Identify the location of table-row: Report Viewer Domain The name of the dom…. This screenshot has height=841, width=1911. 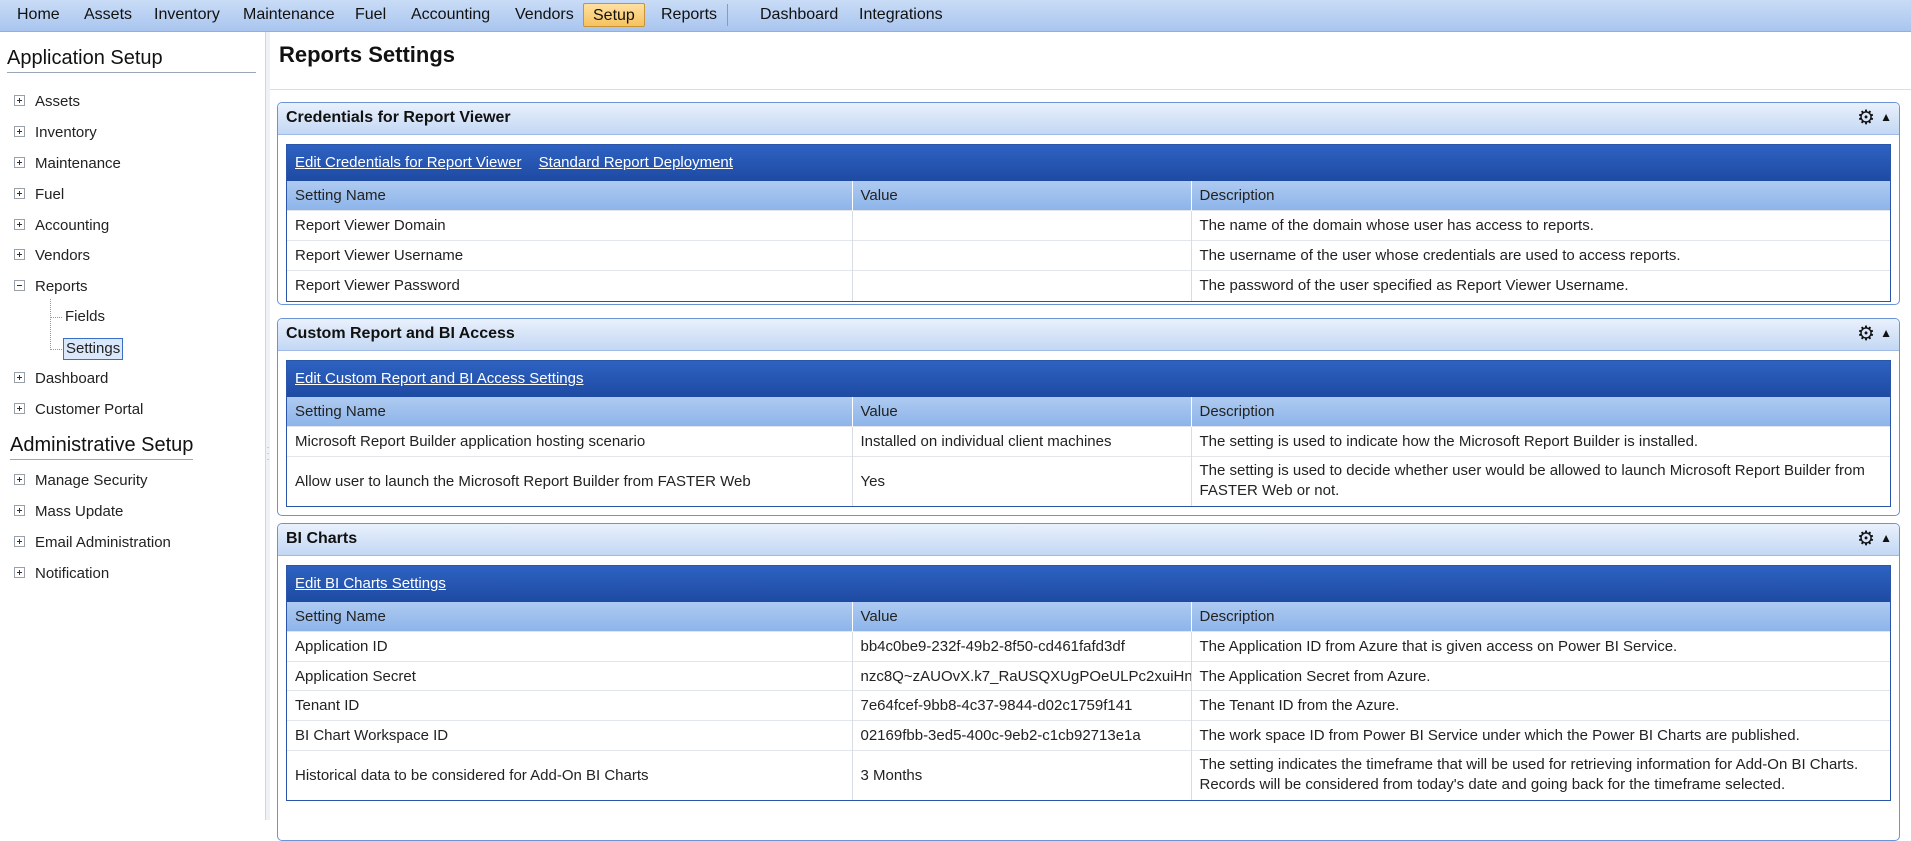
(1088, 225).